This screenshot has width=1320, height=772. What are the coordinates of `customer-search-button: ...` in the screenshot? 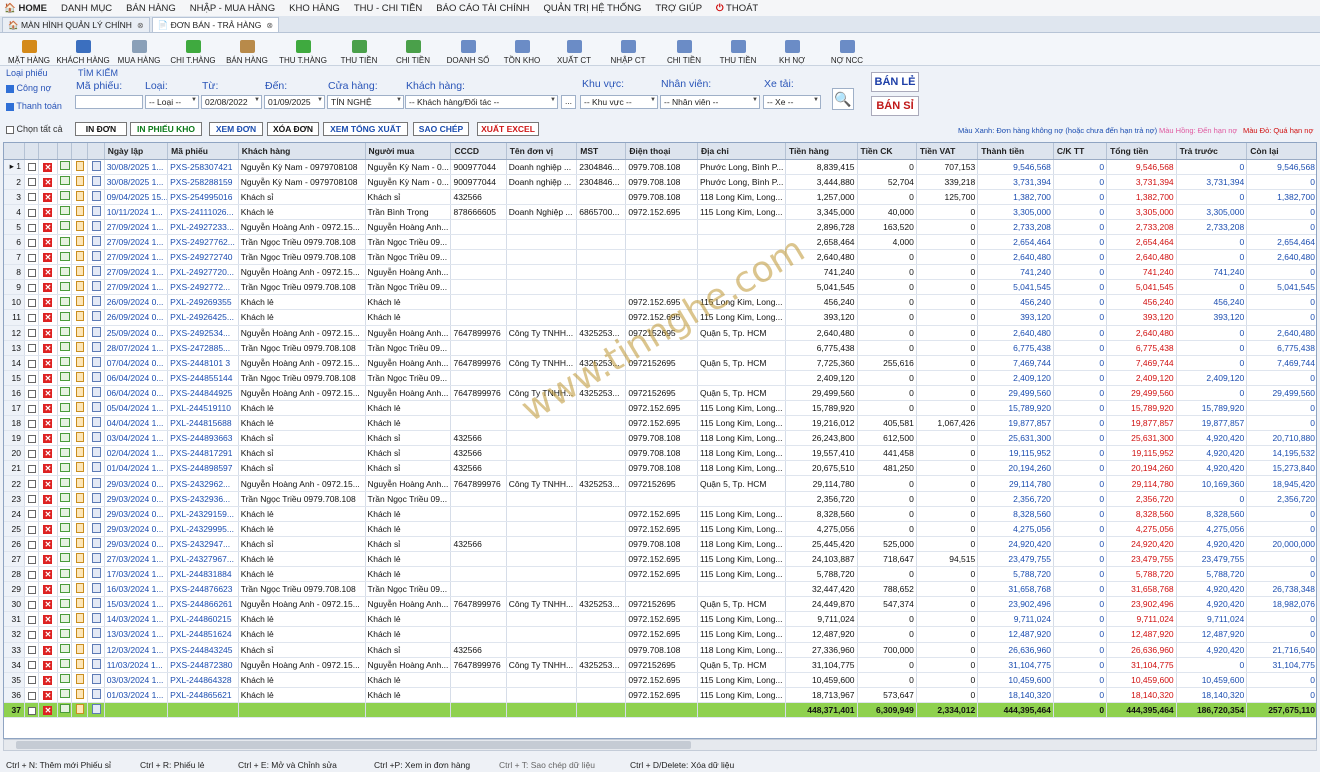 It's located at (568, 102).